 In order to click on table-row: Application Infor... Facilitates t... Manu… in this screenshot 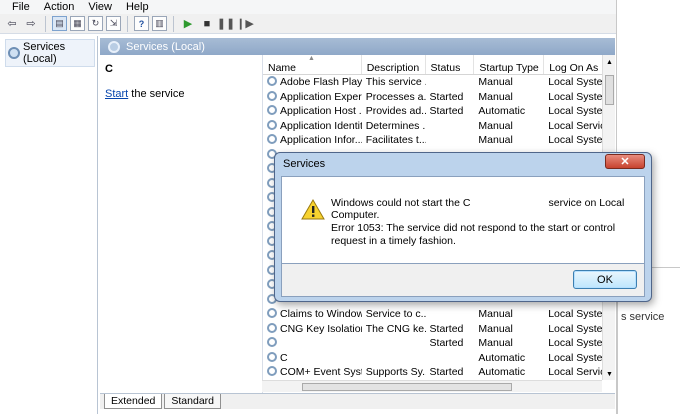, I will do `click(439, 140)`.